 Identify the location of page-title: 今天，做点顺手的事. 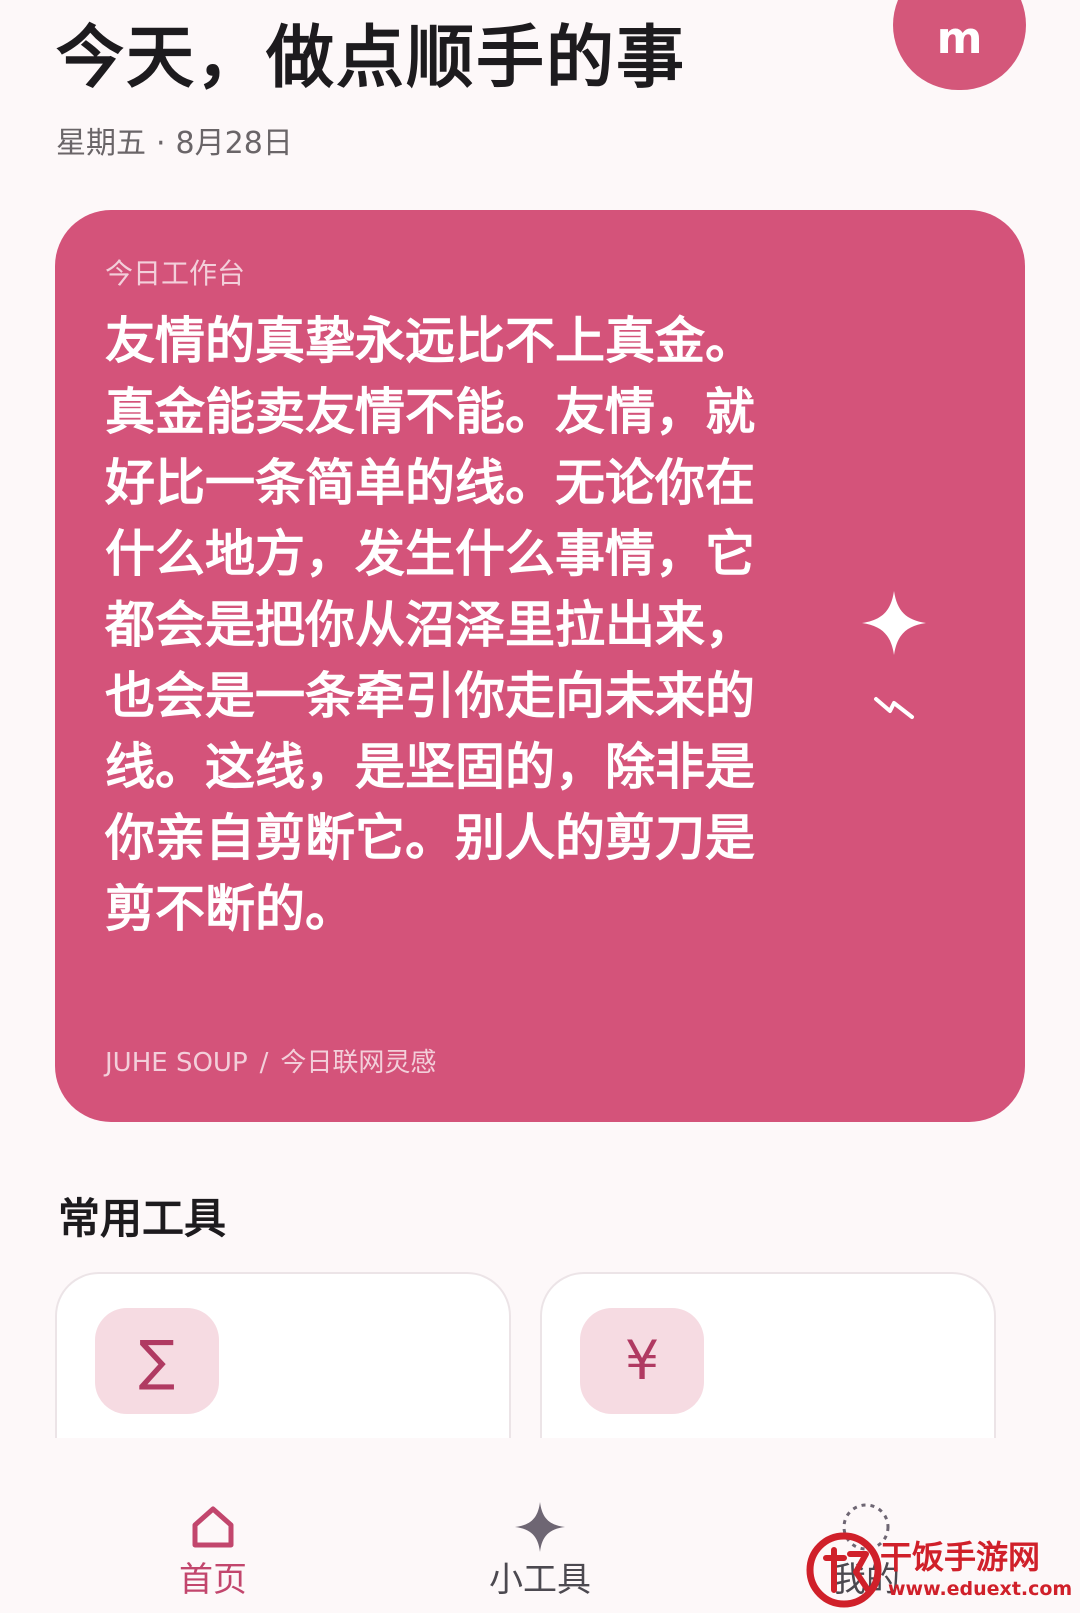
(371, 58).